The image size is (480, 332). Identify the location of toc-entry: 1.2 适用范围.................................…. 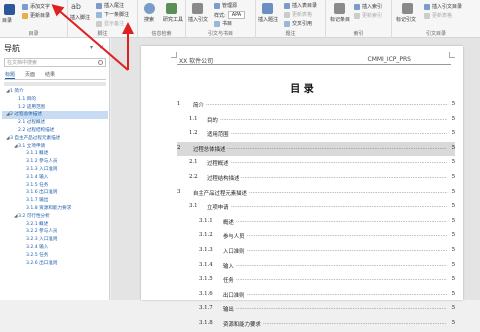
(316, 134).